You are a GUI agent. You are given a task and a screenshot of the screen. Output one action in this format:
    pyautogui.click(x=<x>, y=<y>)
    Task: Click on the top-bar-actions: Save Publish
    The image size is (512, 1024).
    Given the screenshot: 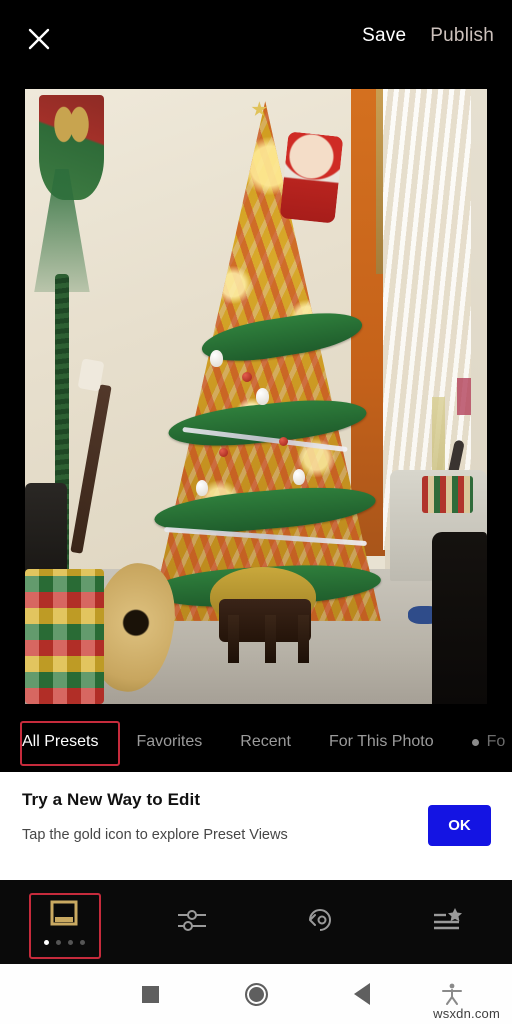 What is the action you would take?
    pyautogui.click(x=428, y=36)
    